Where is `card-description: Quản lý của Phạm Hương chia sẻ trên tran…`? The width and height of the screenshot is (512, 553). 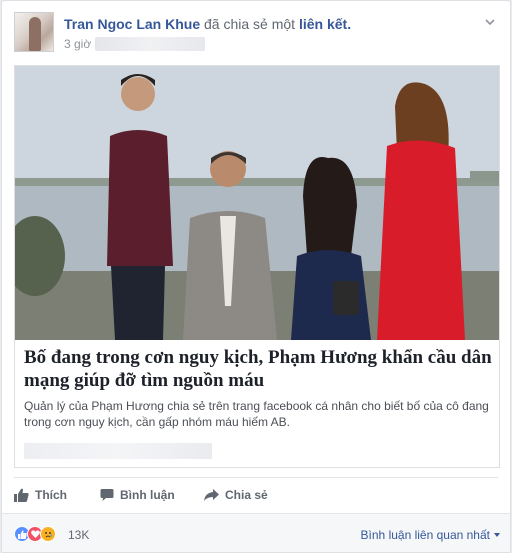
card-description: Quản lý của Phạm Hương chia sẻ trên tran… is located at coordinates (256, 414).